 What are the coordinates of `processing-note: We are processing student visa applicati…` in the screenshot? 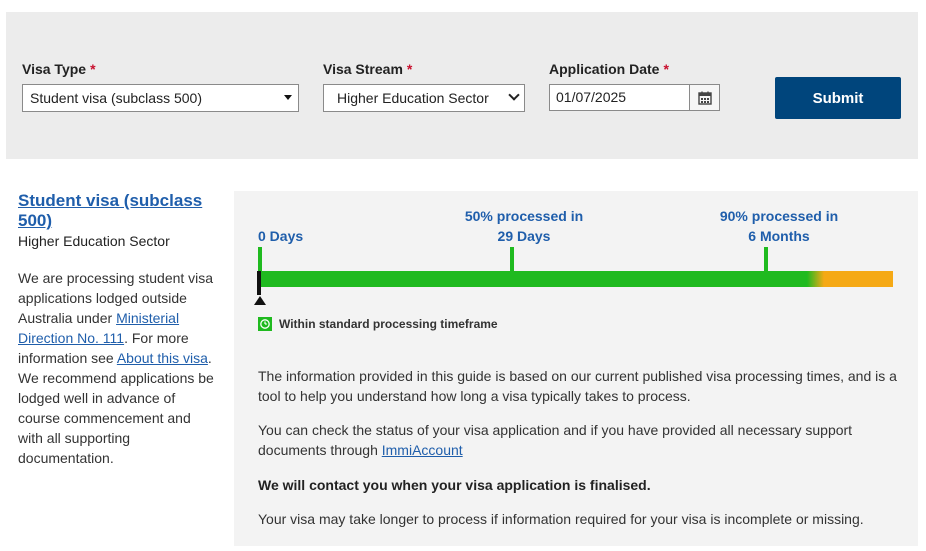 It's located at (117, 368).